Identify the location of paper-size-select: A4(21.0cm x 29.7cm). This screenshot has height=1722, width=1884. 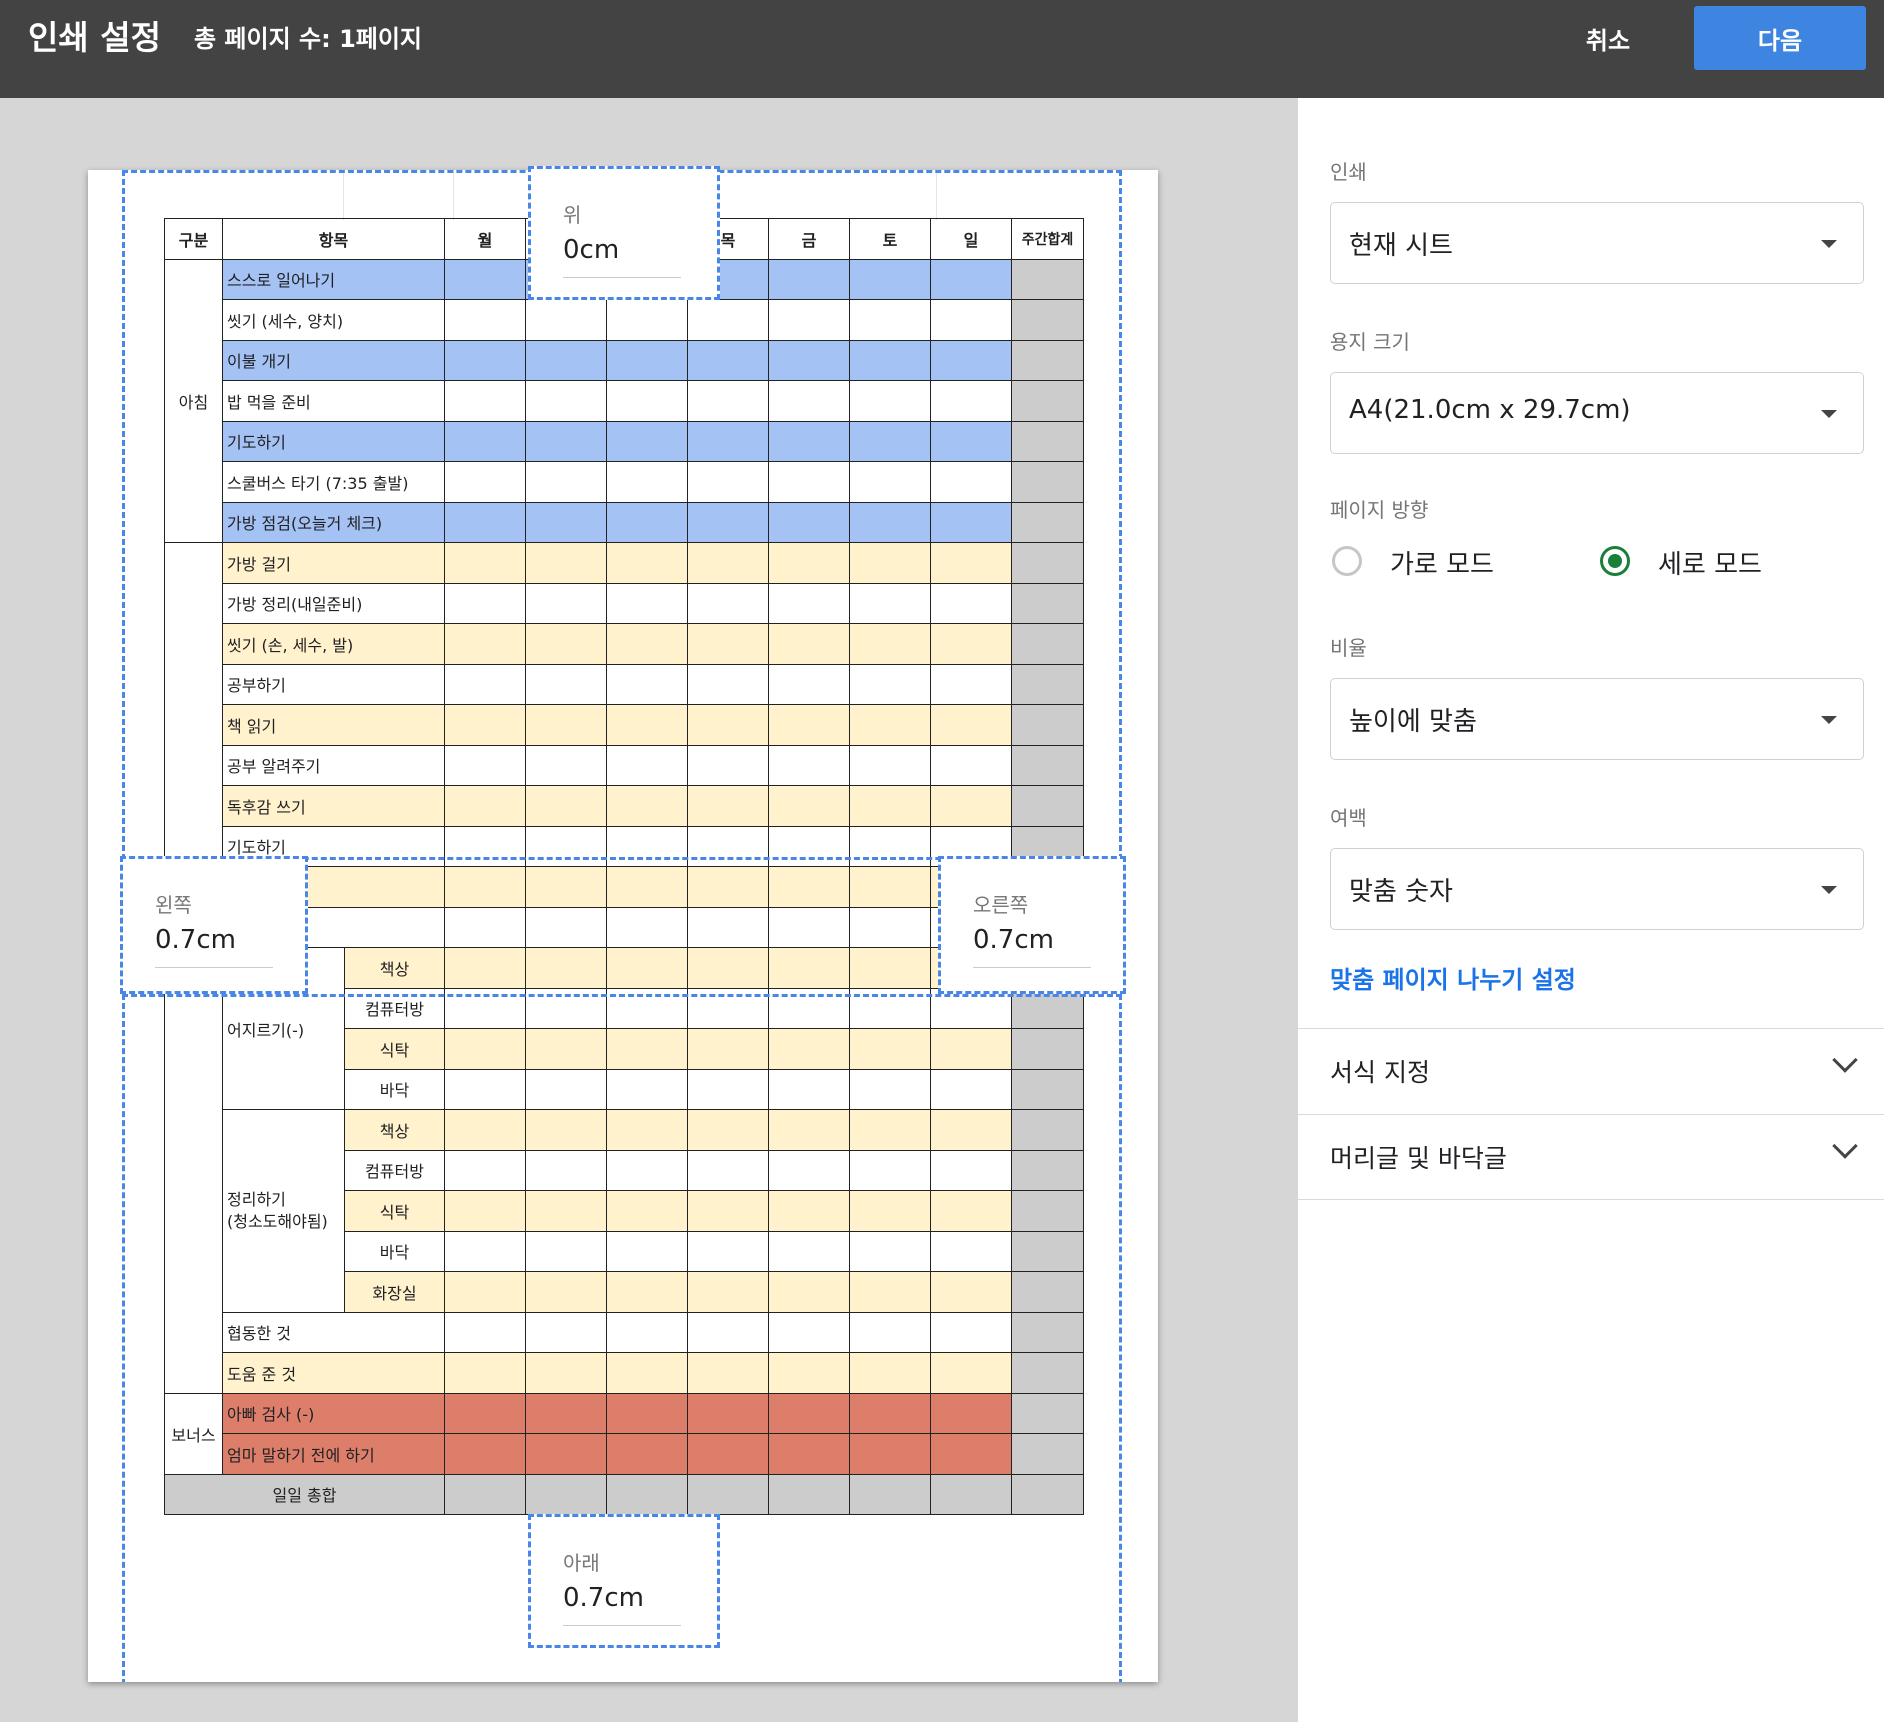
(1597, 413).